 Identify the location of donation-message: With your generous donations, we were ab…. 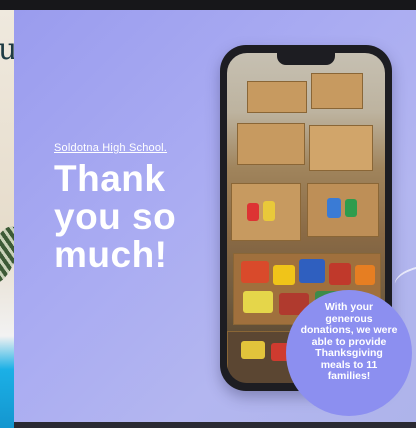
(349, 342).